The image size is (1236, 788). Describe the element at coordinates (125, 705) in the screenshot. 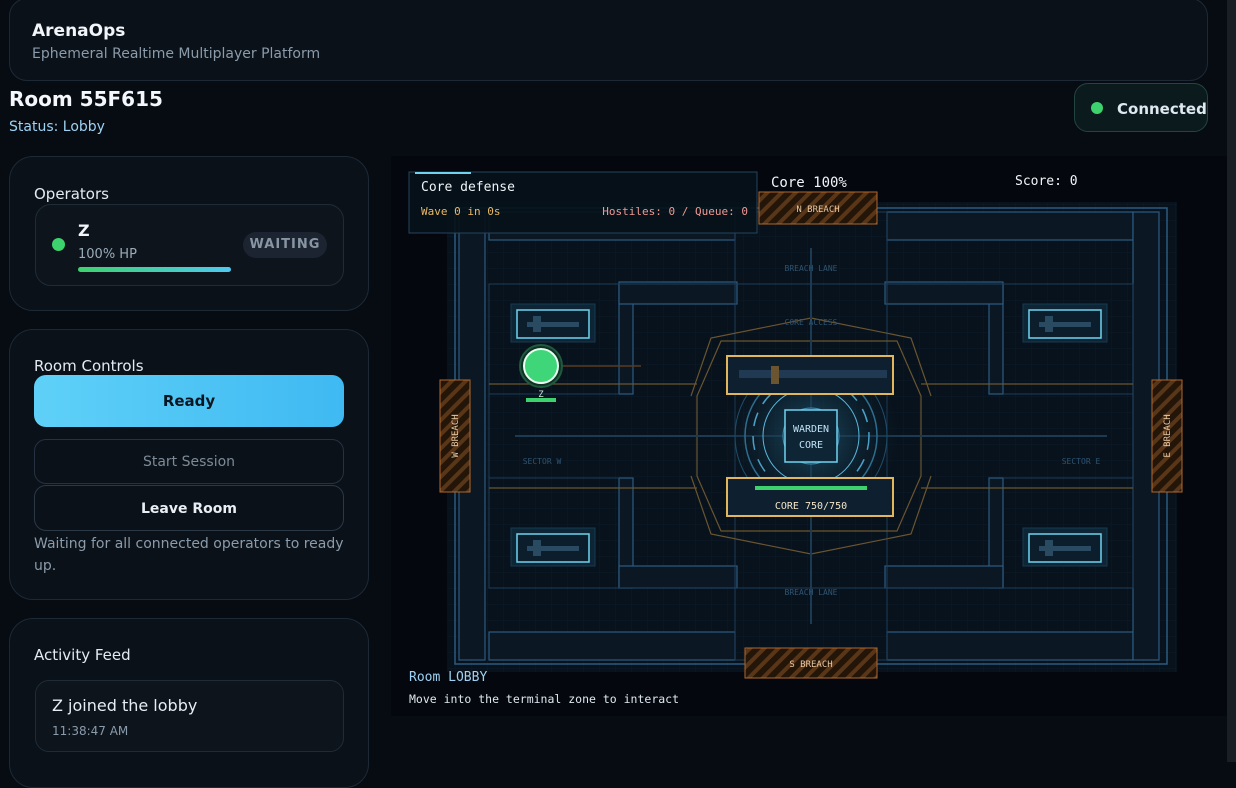

I see `activity-feed-text: Z joined the lobby` at that location.